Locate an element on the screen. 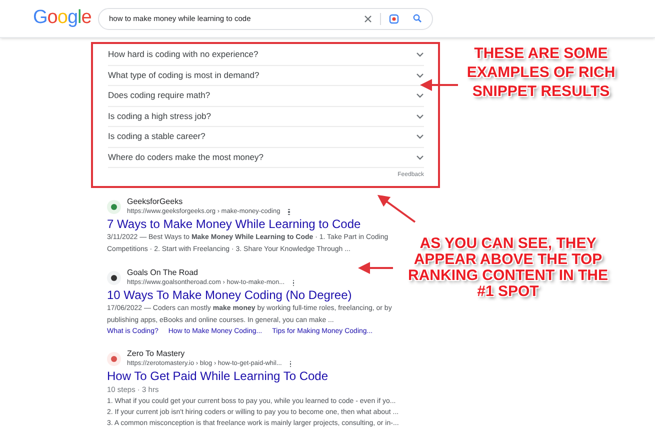  result-title-link: 7 Ways to Make Money While Learning to Code is located at coordinates (234, 224).